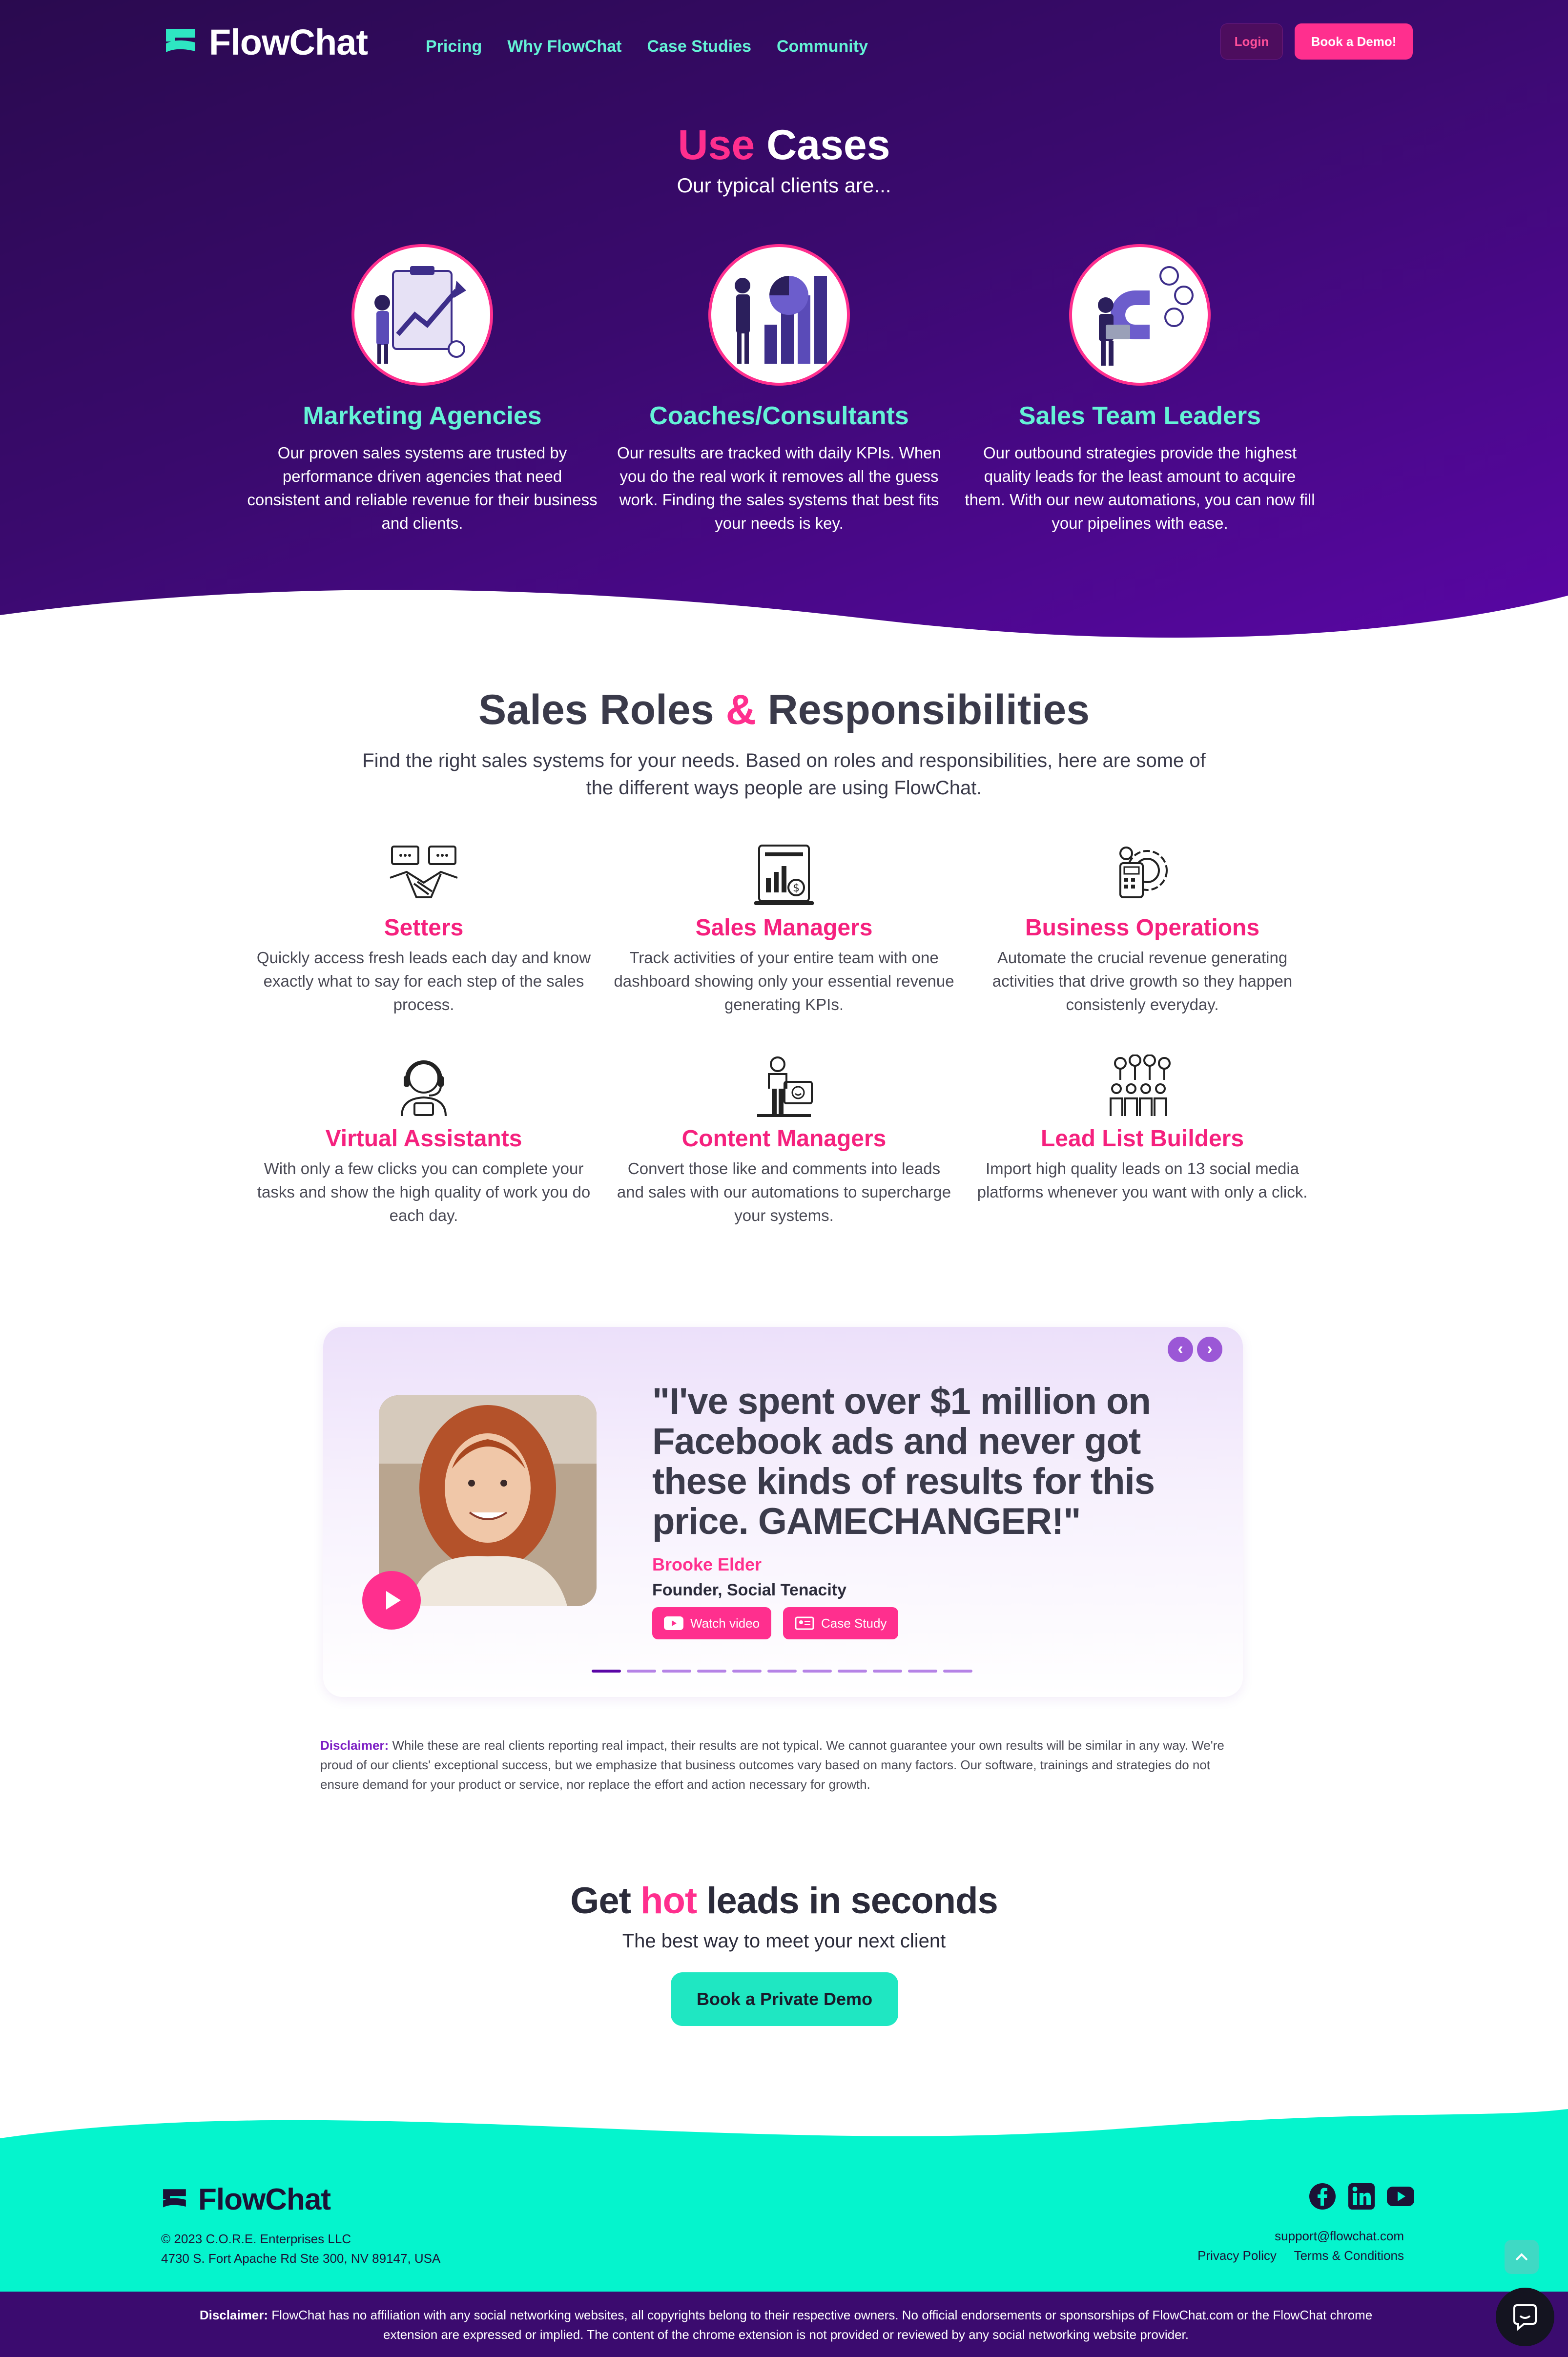 Image resolution: width=1568 pixels, height=2357 pixels. Describe the element at coordinates (779, 416) in the screenshot. I see `use-case-heading: Coaches/Consultants` at that location.